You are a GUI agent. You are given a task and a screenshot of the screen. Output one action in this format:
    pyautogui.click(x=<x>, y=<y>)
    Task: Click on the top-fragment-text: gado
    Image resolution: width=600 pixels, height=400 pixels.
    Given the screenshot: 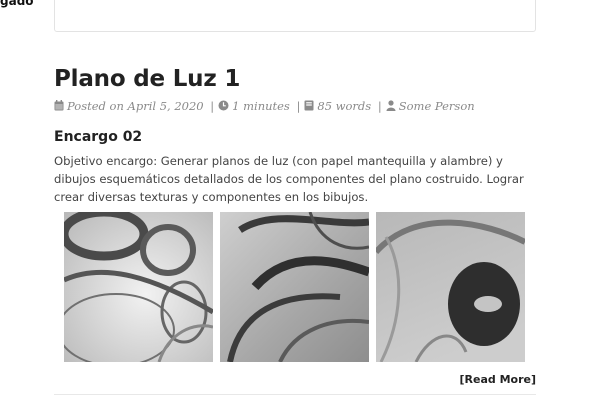 What is the action you would take?
    pyautogui.click(x=17, y=4)
    